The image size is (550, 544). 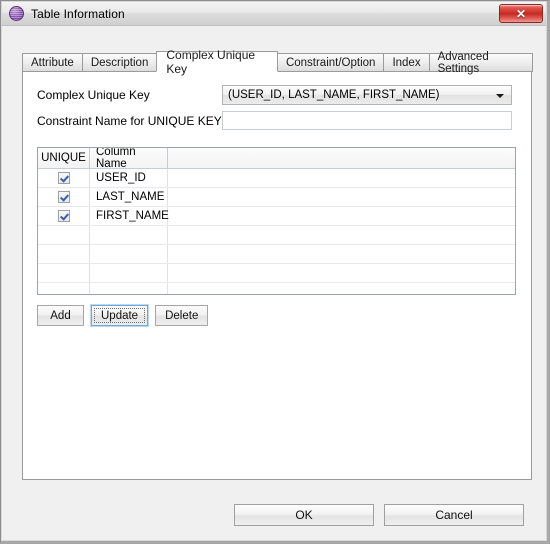 I want to click on grid-header-filler, so click(x=341, y=158).